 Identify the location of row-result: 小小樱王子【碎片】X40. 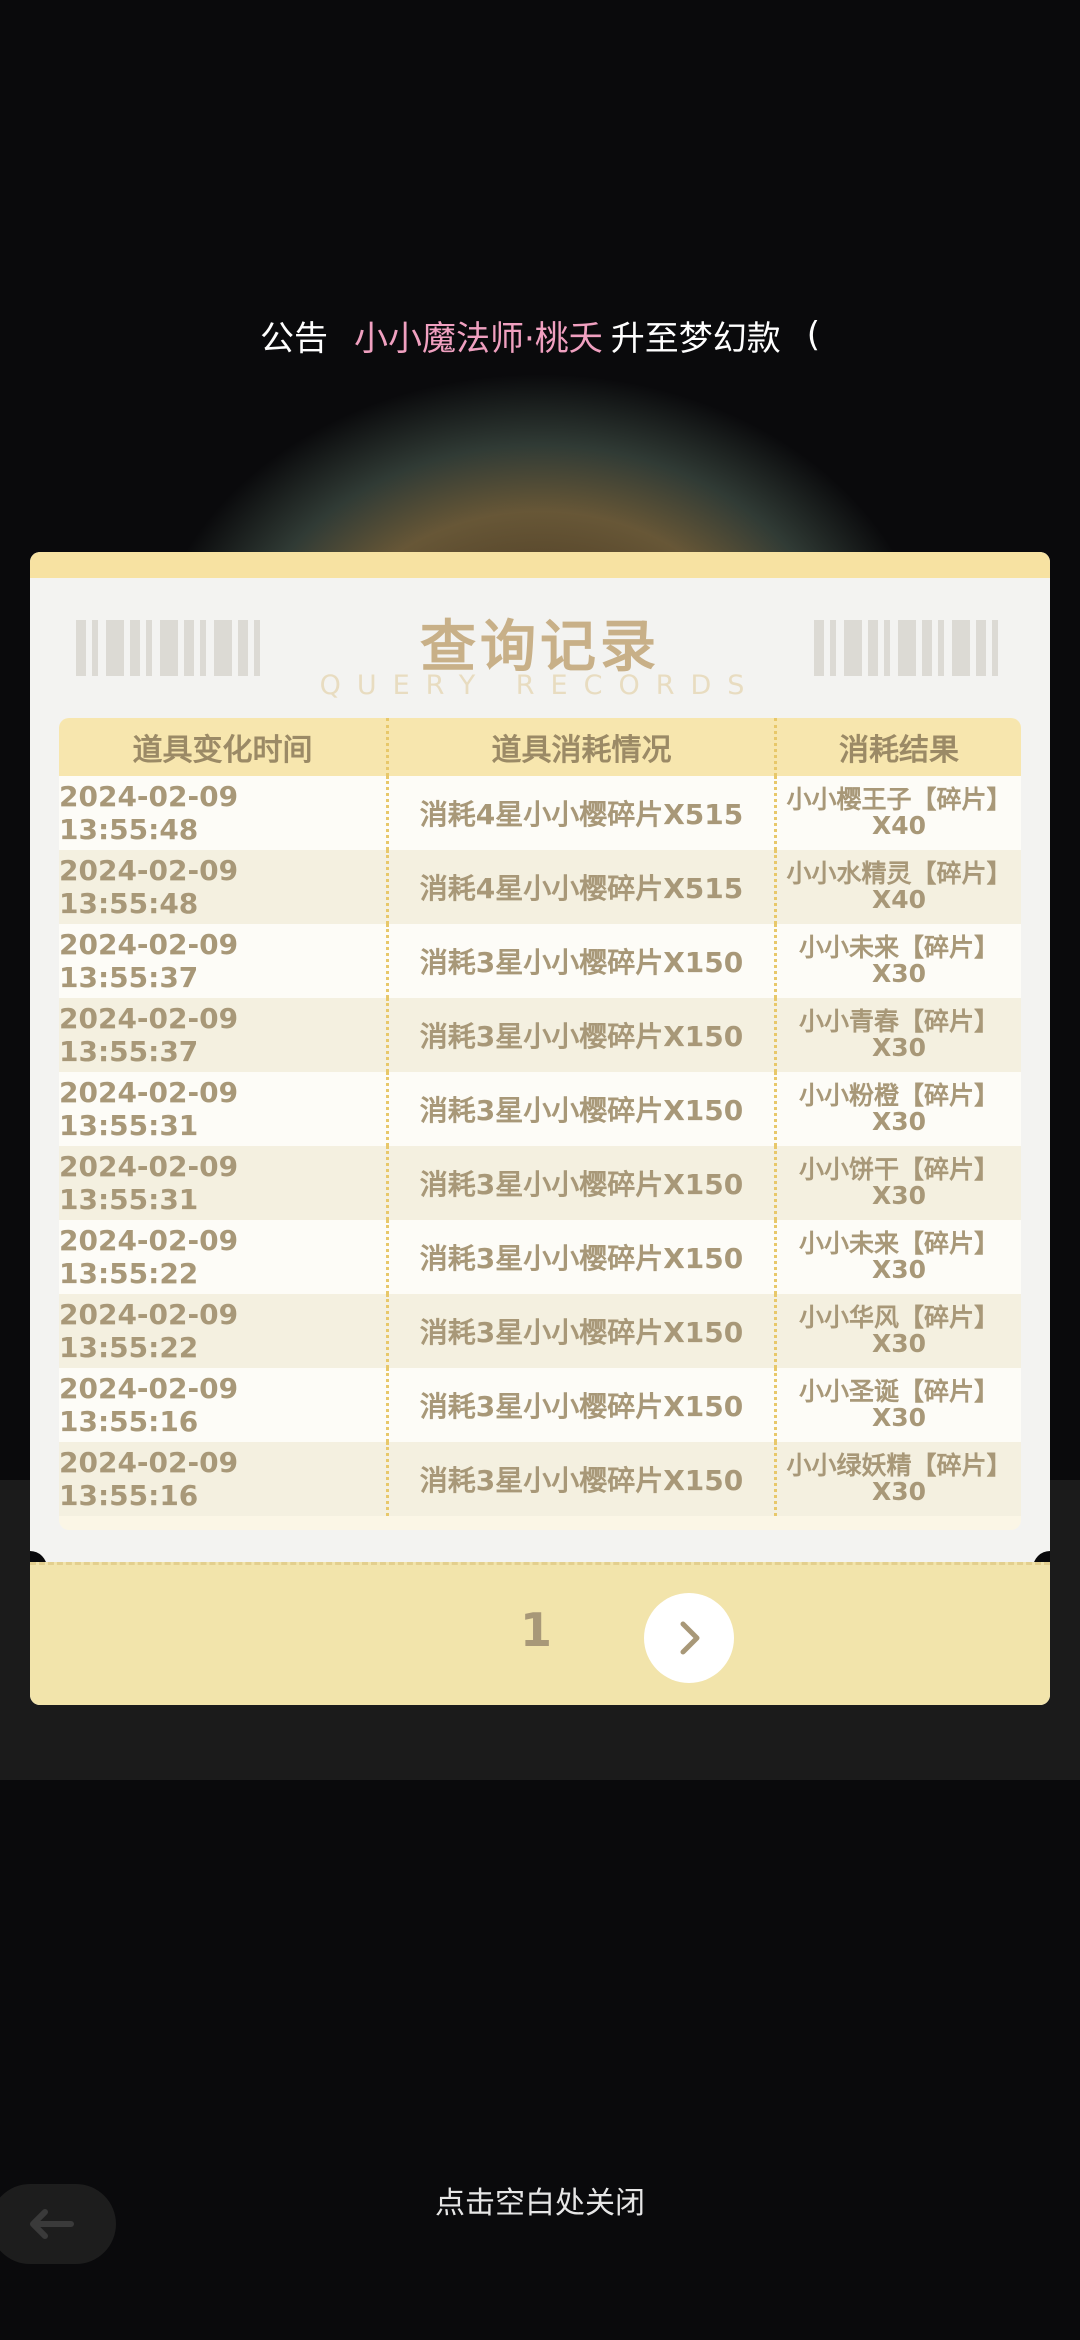
(899, 812).